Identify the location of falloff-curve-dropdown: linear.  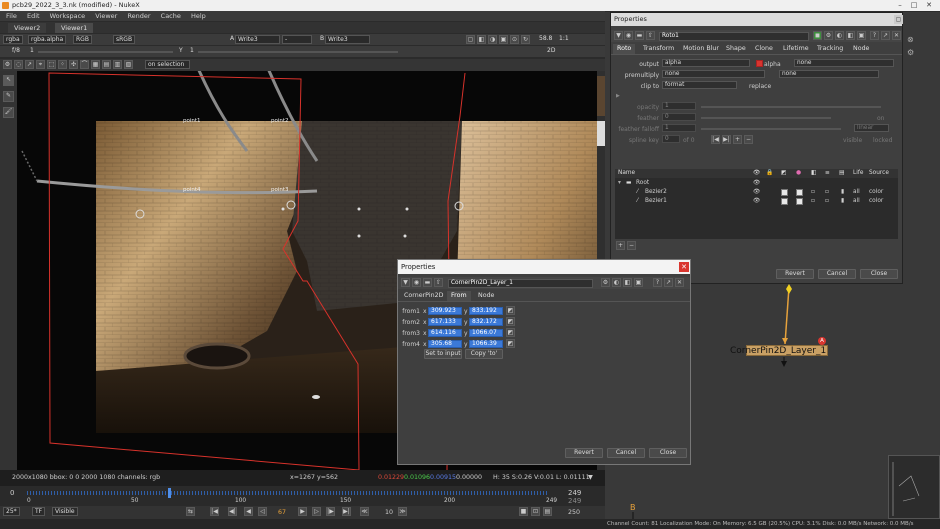
(871, 128).